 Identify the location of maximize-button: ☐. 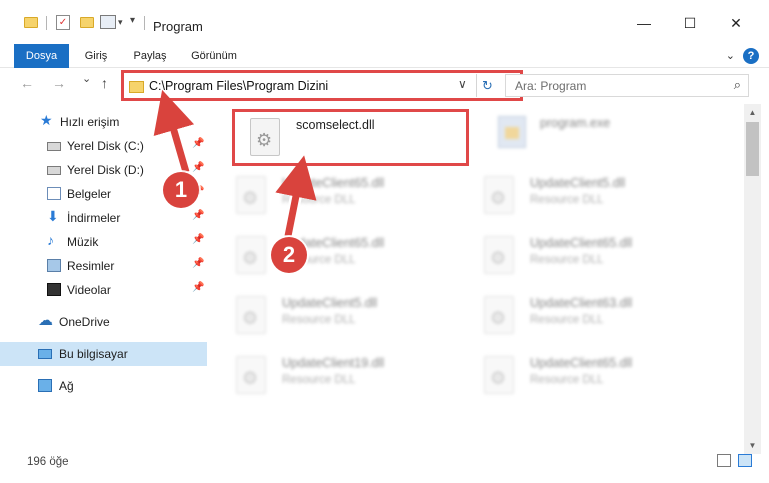
(690, 23).